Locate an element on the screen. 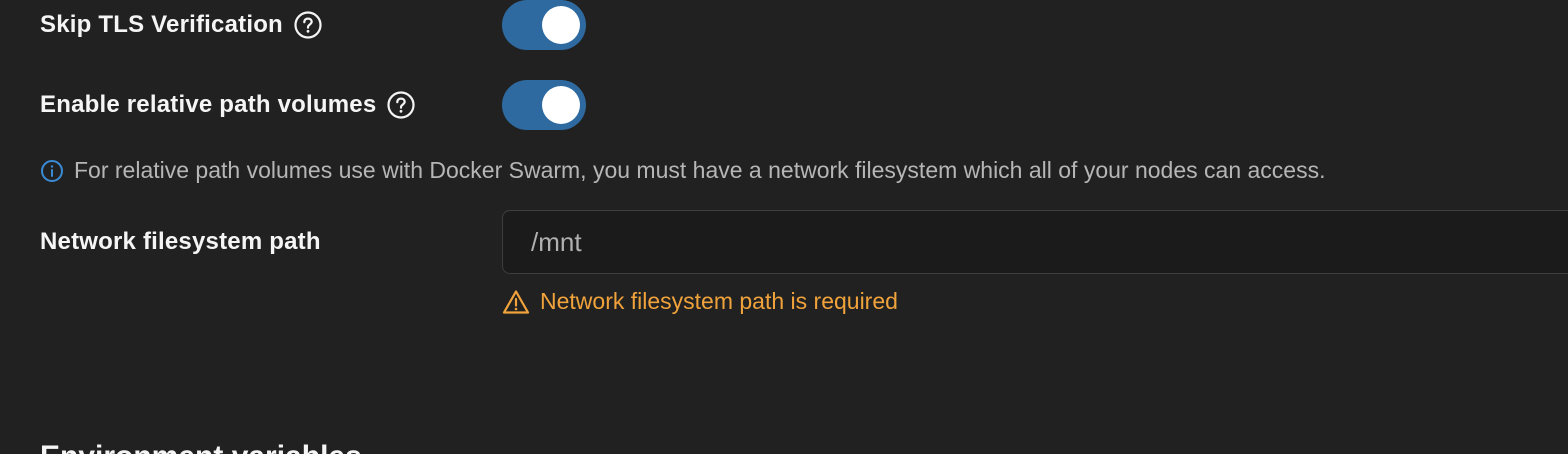 The height and width of the screenshot is (454, 1568). network-fs-row: Network filesystem path is located at coordinates (180, 242).